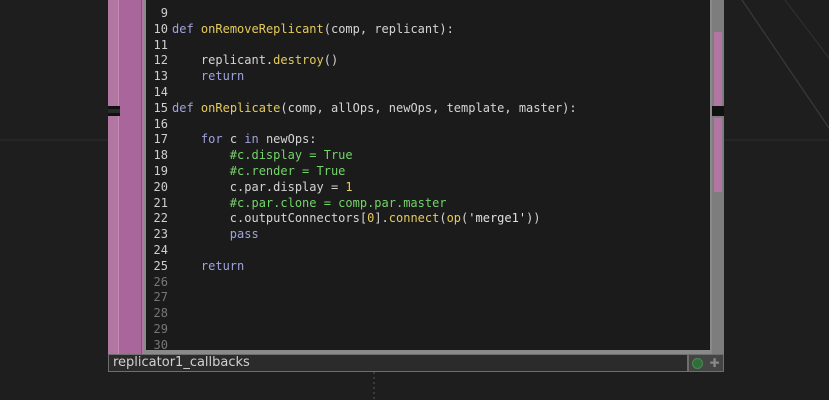 This screenshot has width=829, height=400. I want to click on code-line: 29, so click(159, 329).